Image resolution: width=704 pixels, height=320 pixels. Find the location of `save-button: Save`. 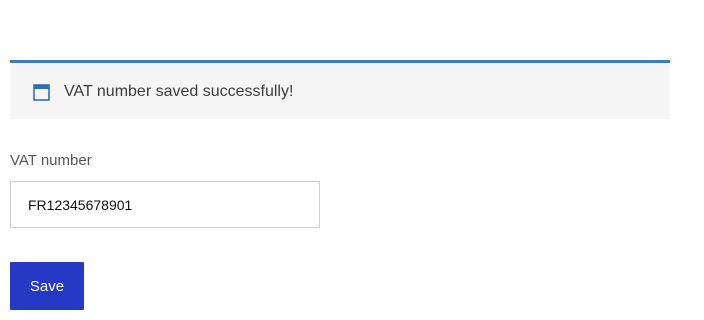

save-button: Save is located at coordinates (47, 286).